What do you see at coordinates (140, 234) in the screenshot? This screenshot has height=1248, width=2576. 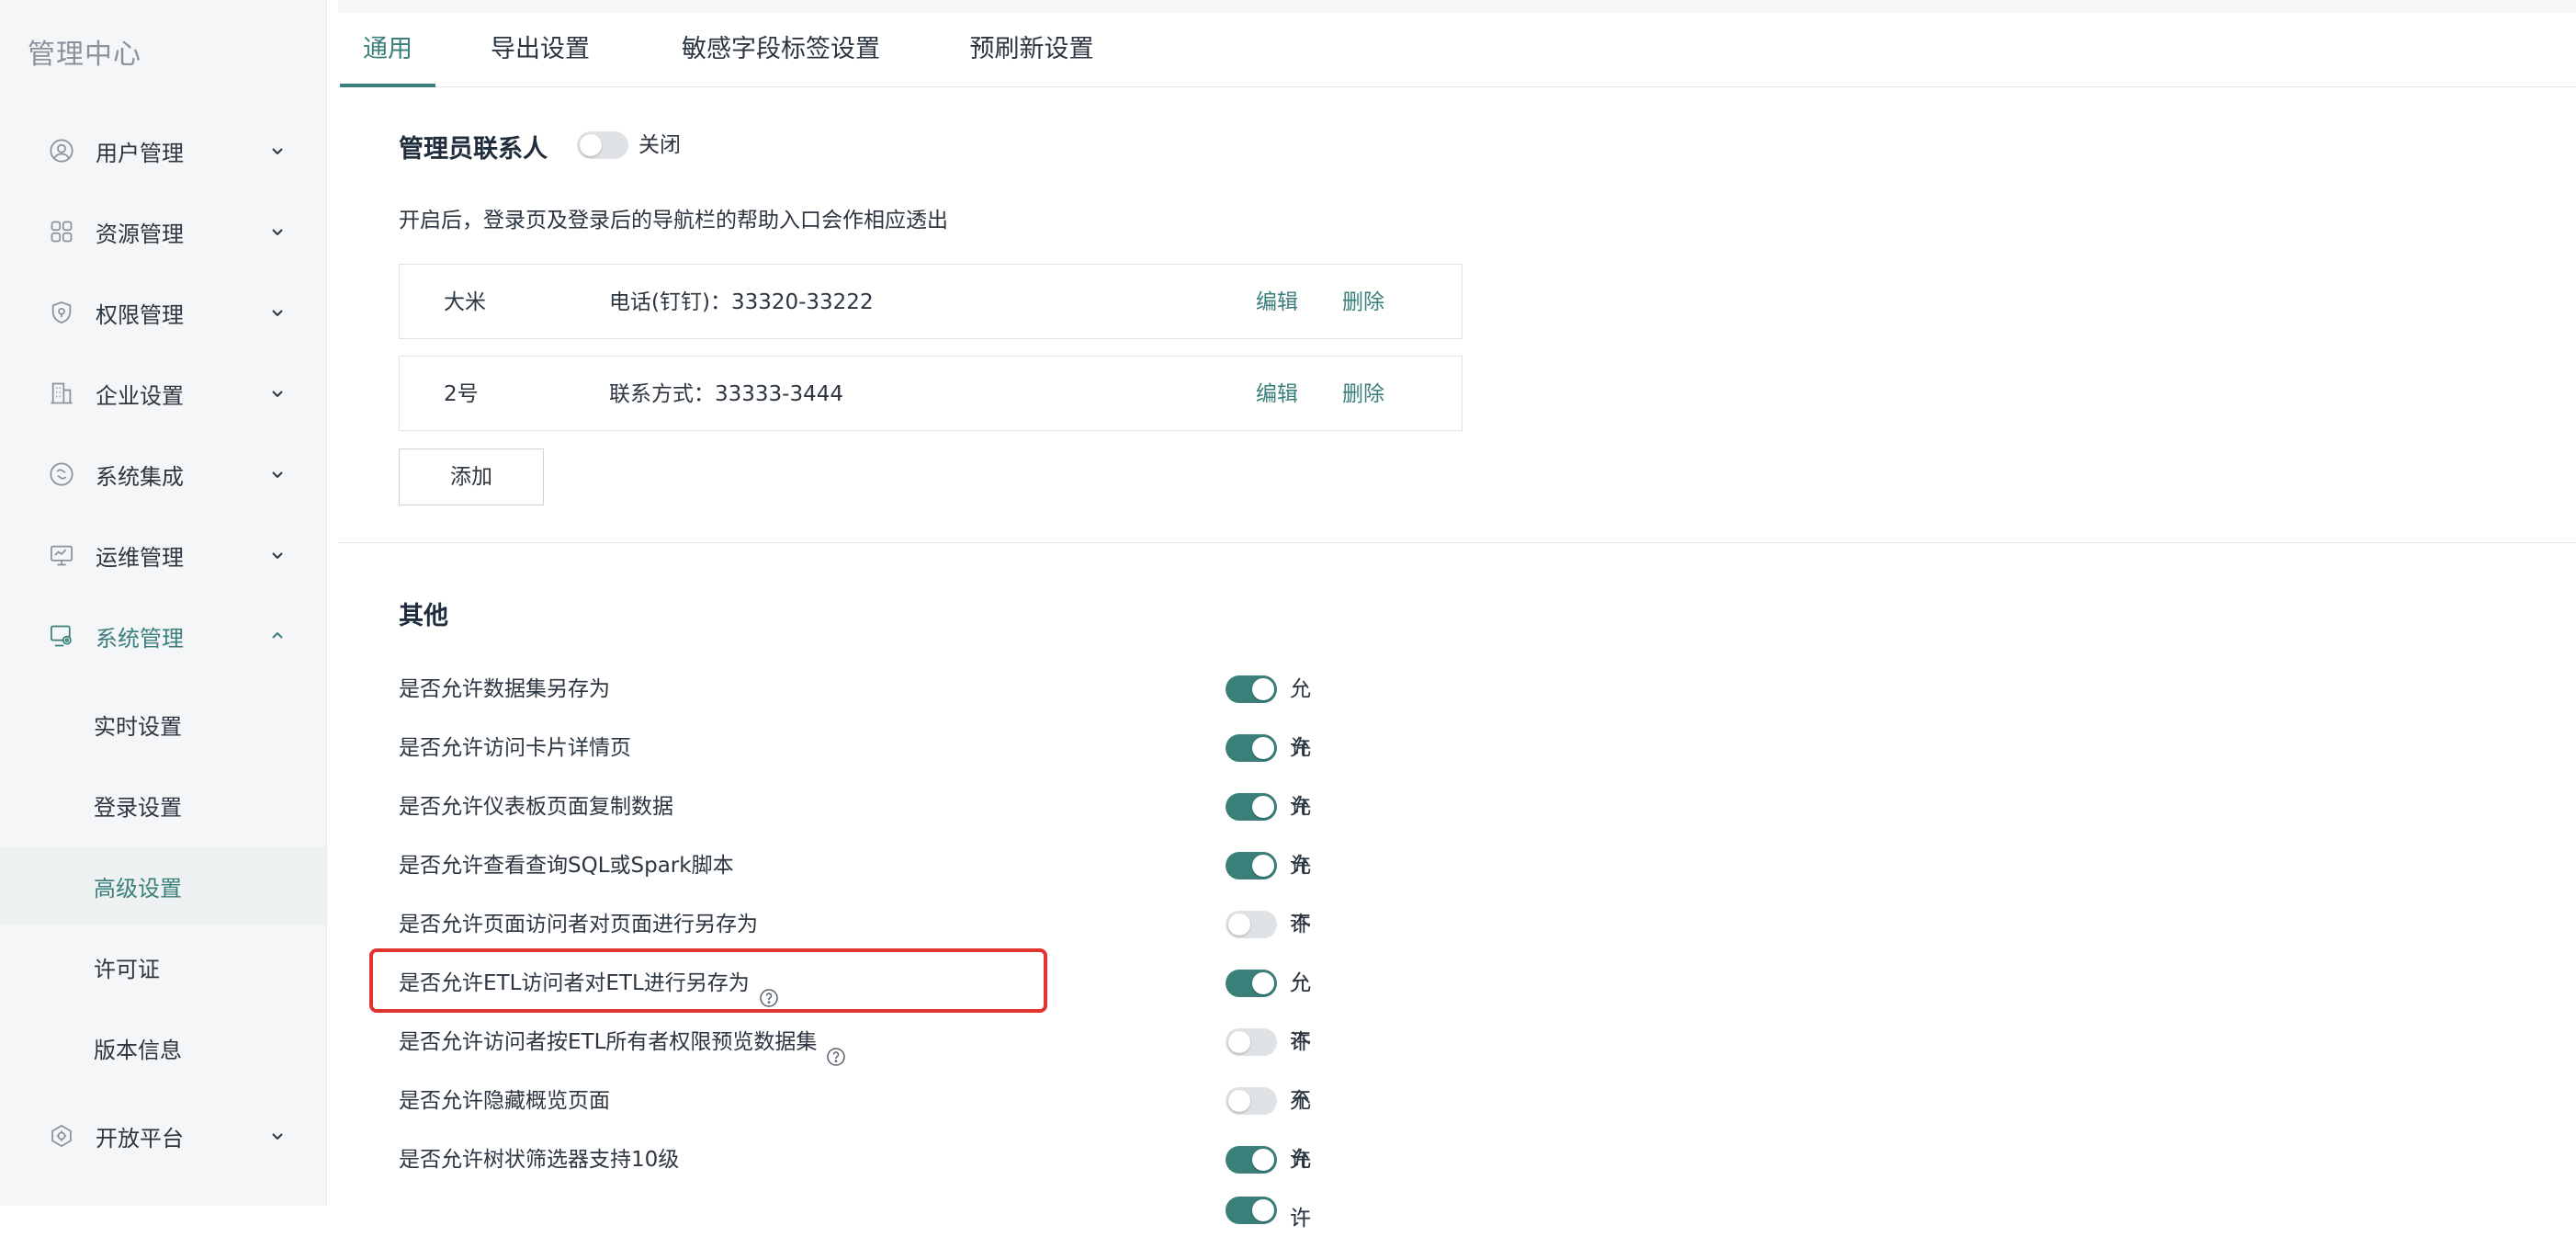 I see `sidebar-item-label: 资源管理` at bounding box center [140, 234].